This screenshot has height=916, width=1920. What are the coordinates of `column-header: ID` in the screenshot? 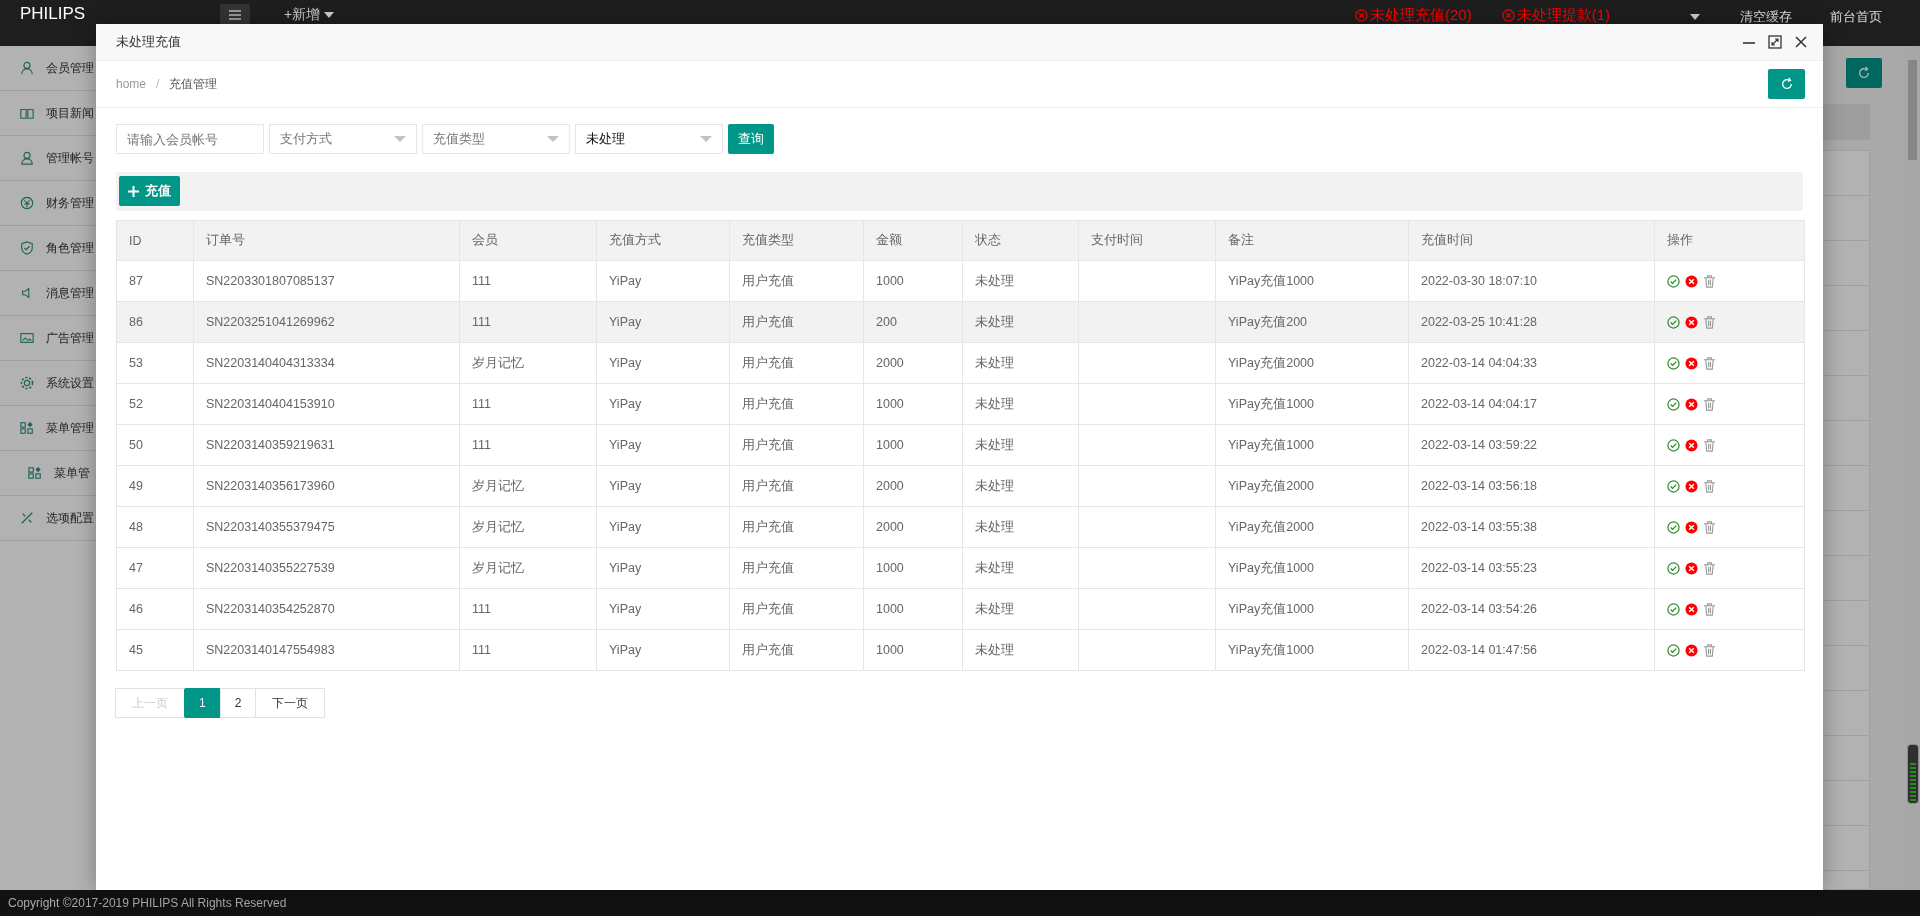 It's located at (155, 240).